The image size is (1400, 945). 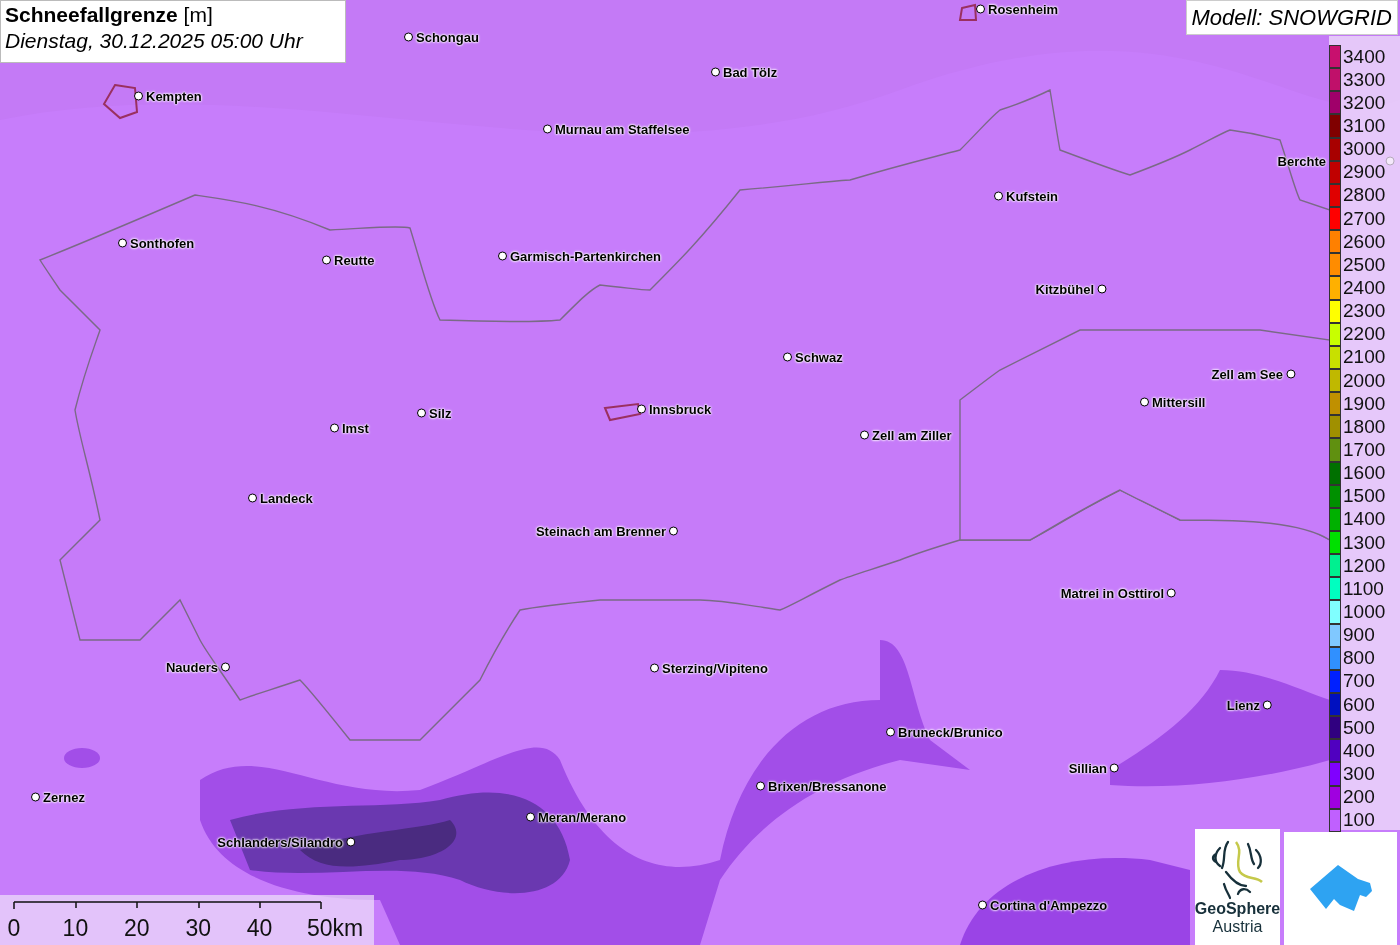 I want to click on legend-label: 2300, so click(x=1364, y=311).